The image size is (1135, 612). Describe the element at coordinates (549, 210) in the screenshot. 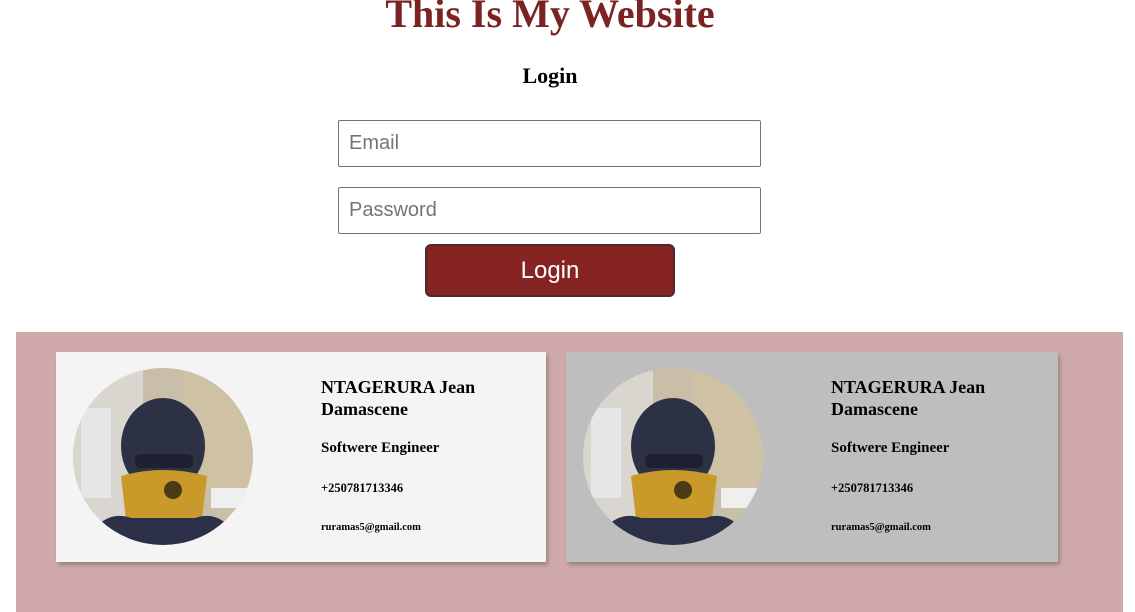

I see `password-field` at that location.